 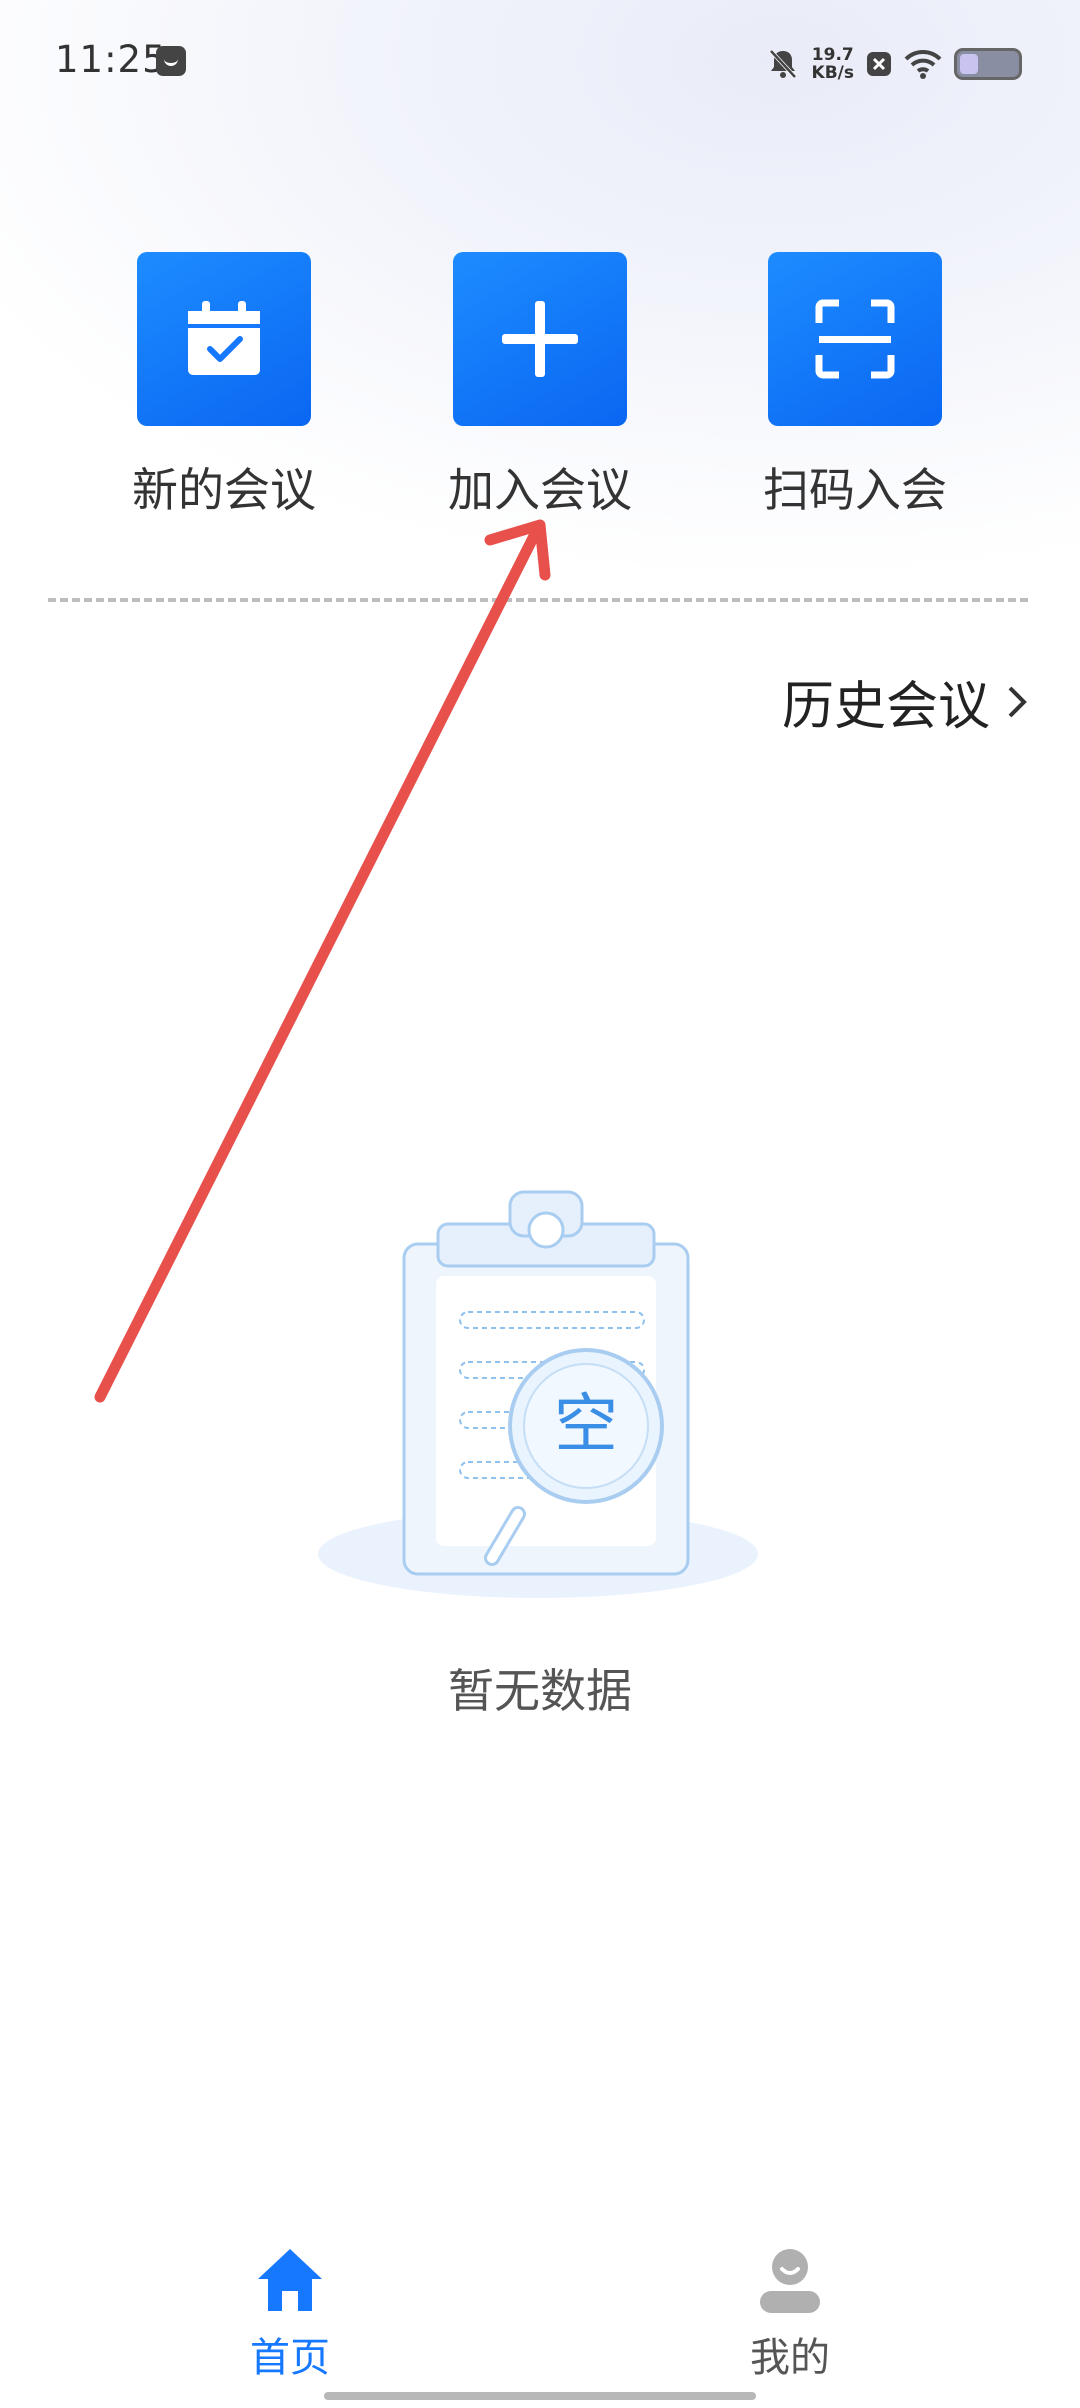 I want to click on scan-icon, so click(x=855, y=339).